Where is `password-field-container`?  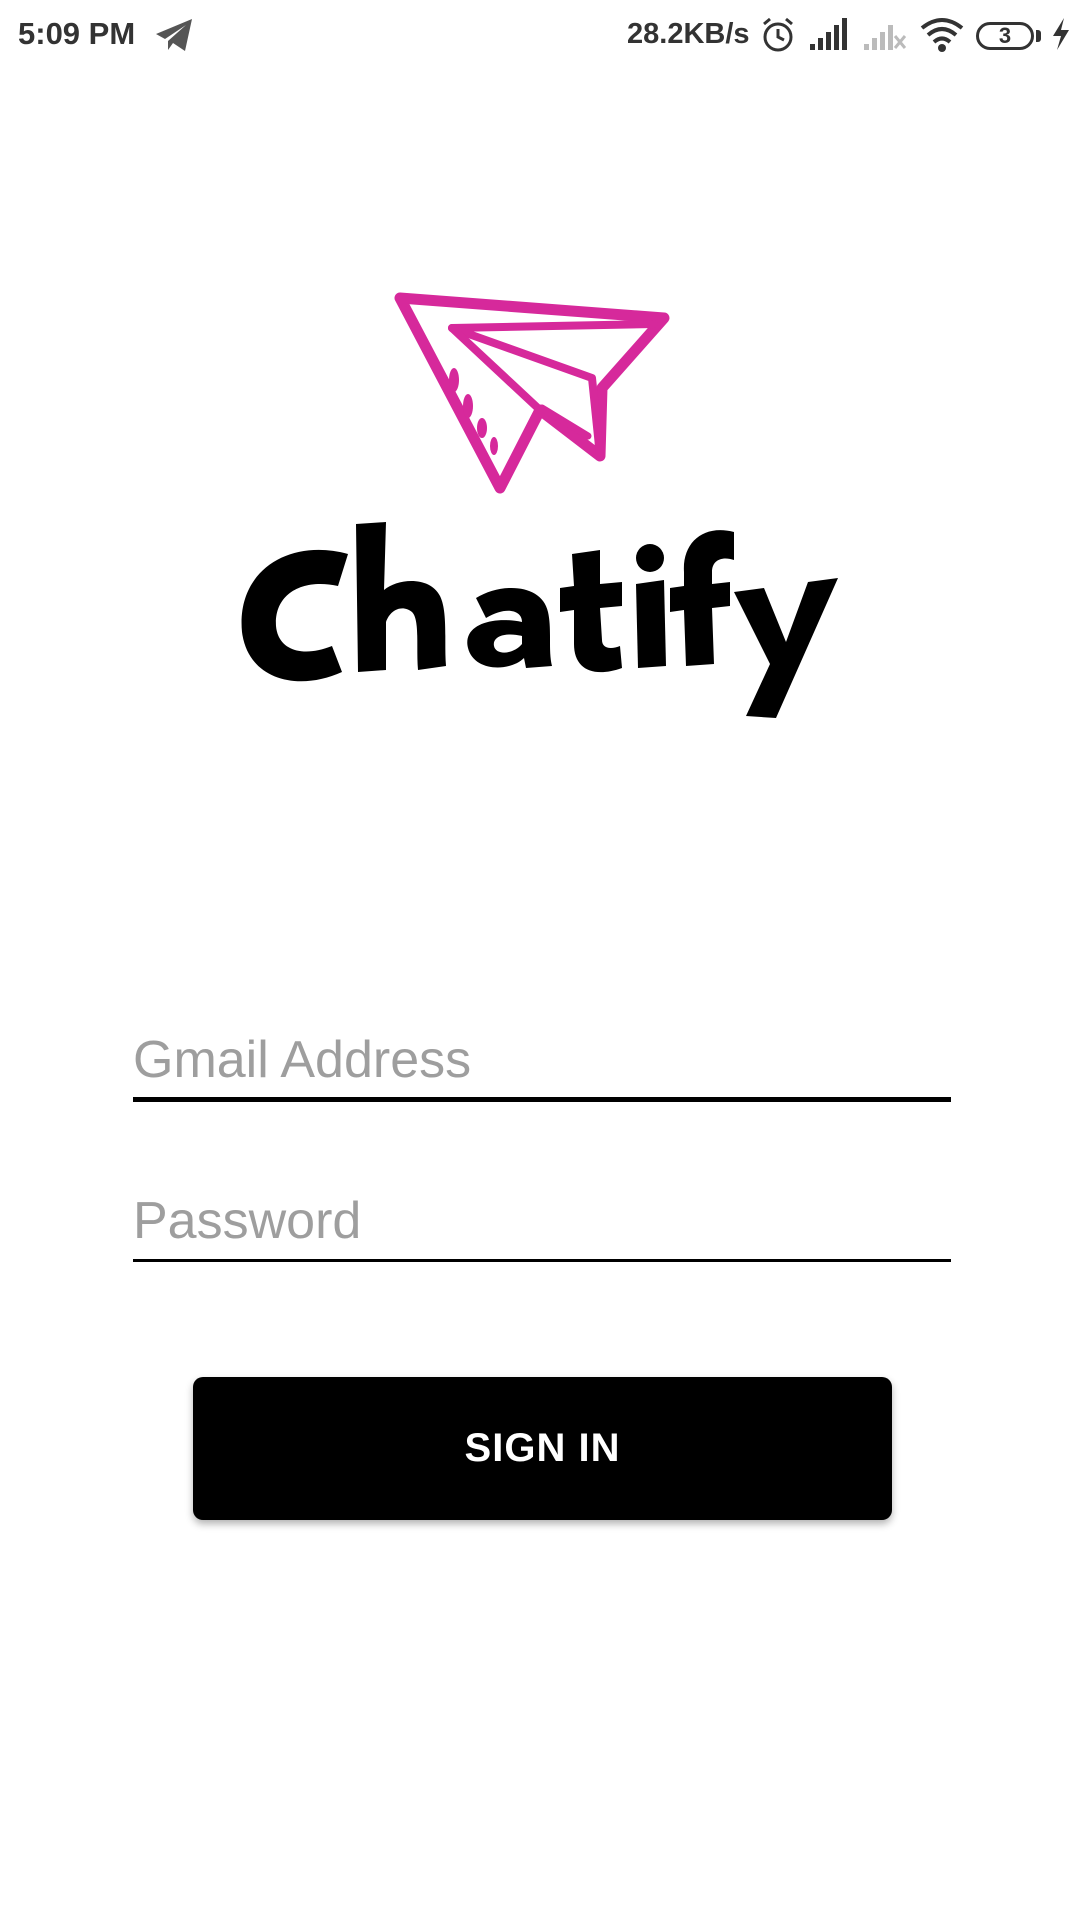
password-field-container is located at coordinates (542, 1222).